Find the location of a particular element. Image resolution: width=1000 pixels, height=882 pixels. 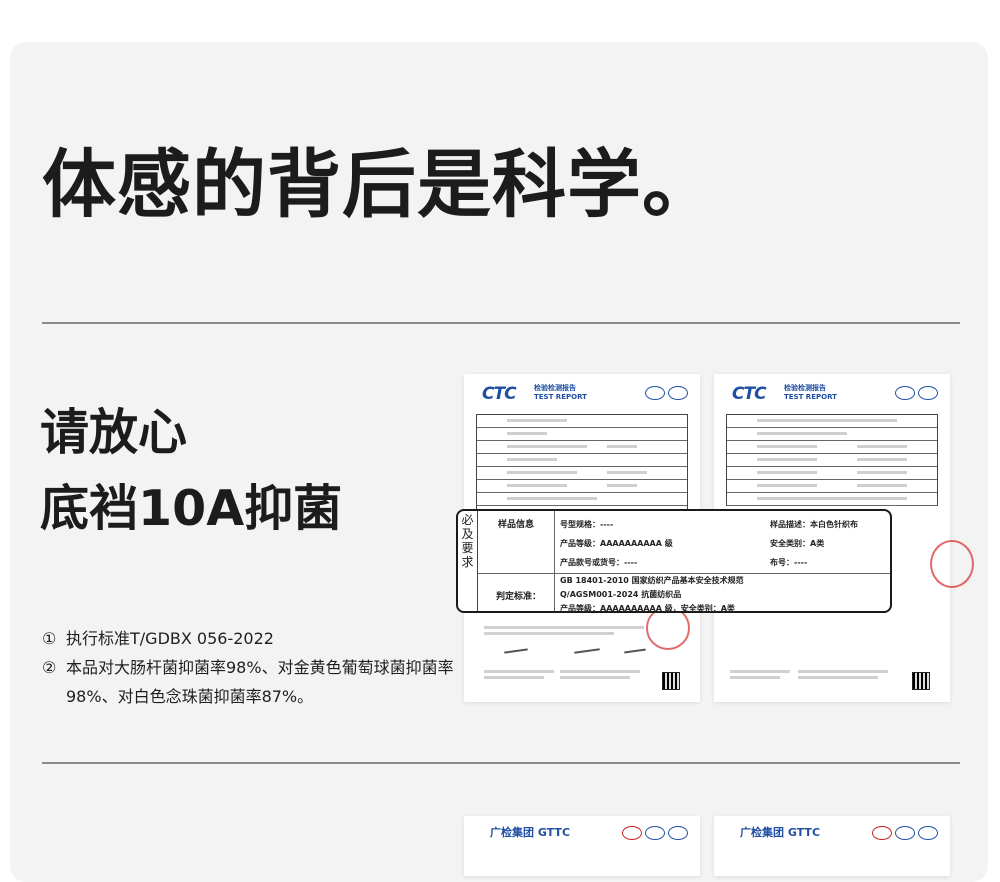

judge-label: 判定标准： is located at coordinates (519, 597).